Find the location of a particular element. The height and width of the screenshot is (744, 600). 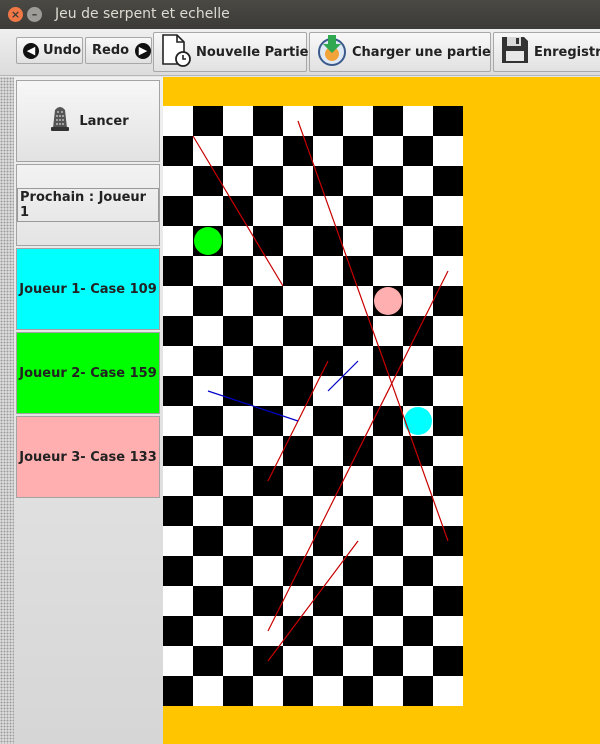

undo-button: ◀ Undo is located at coordinates (49, 50).